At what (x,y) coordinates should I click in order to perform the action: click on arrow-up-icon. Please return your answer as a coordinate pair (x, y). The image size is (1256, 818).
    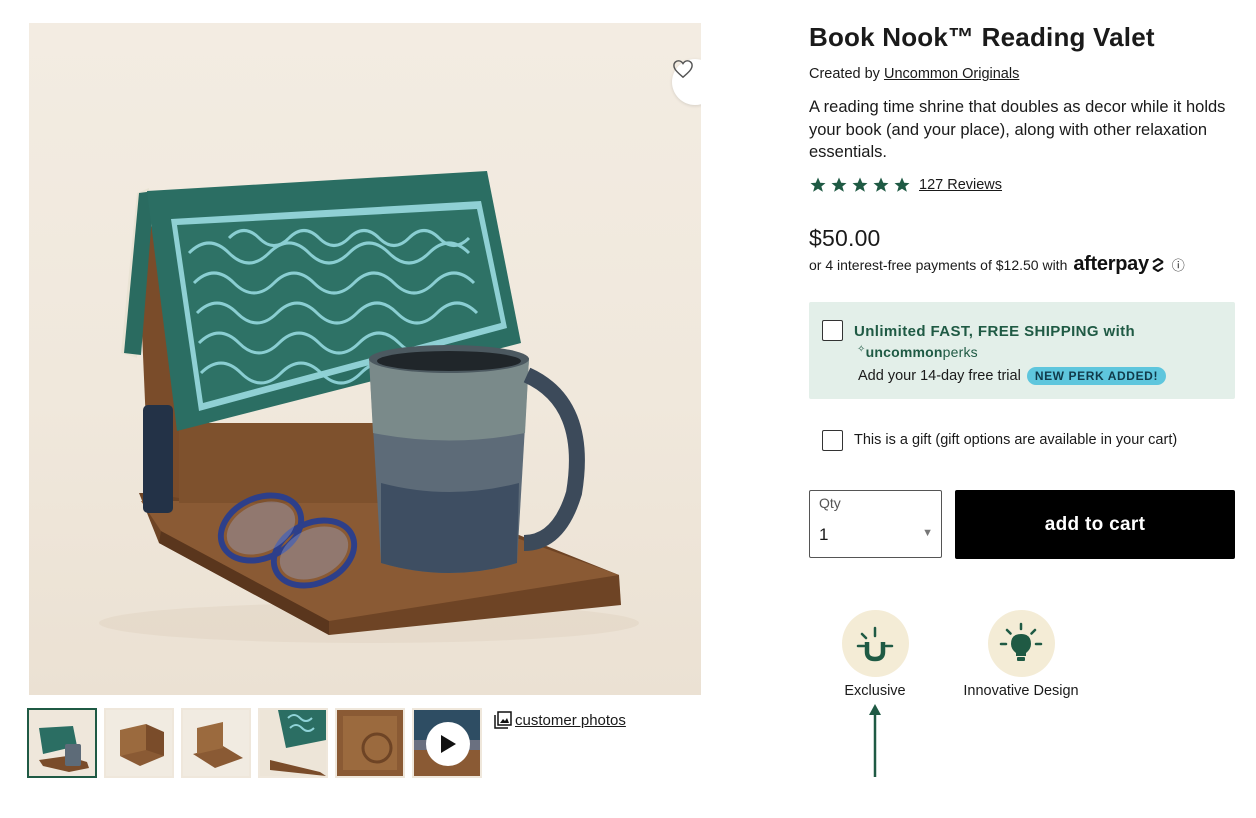
    Looking at the image, I should click on (875, 740).